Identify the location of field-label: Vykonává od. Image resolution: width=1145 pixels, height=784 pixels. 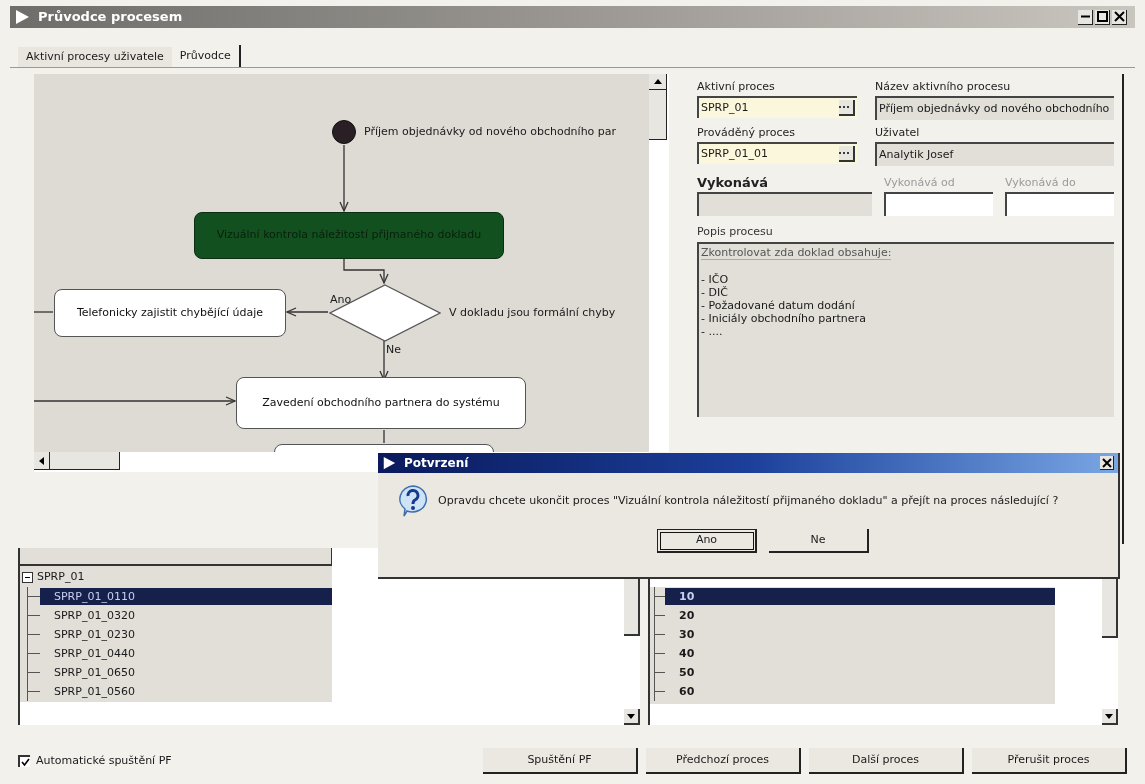
(919, 183).